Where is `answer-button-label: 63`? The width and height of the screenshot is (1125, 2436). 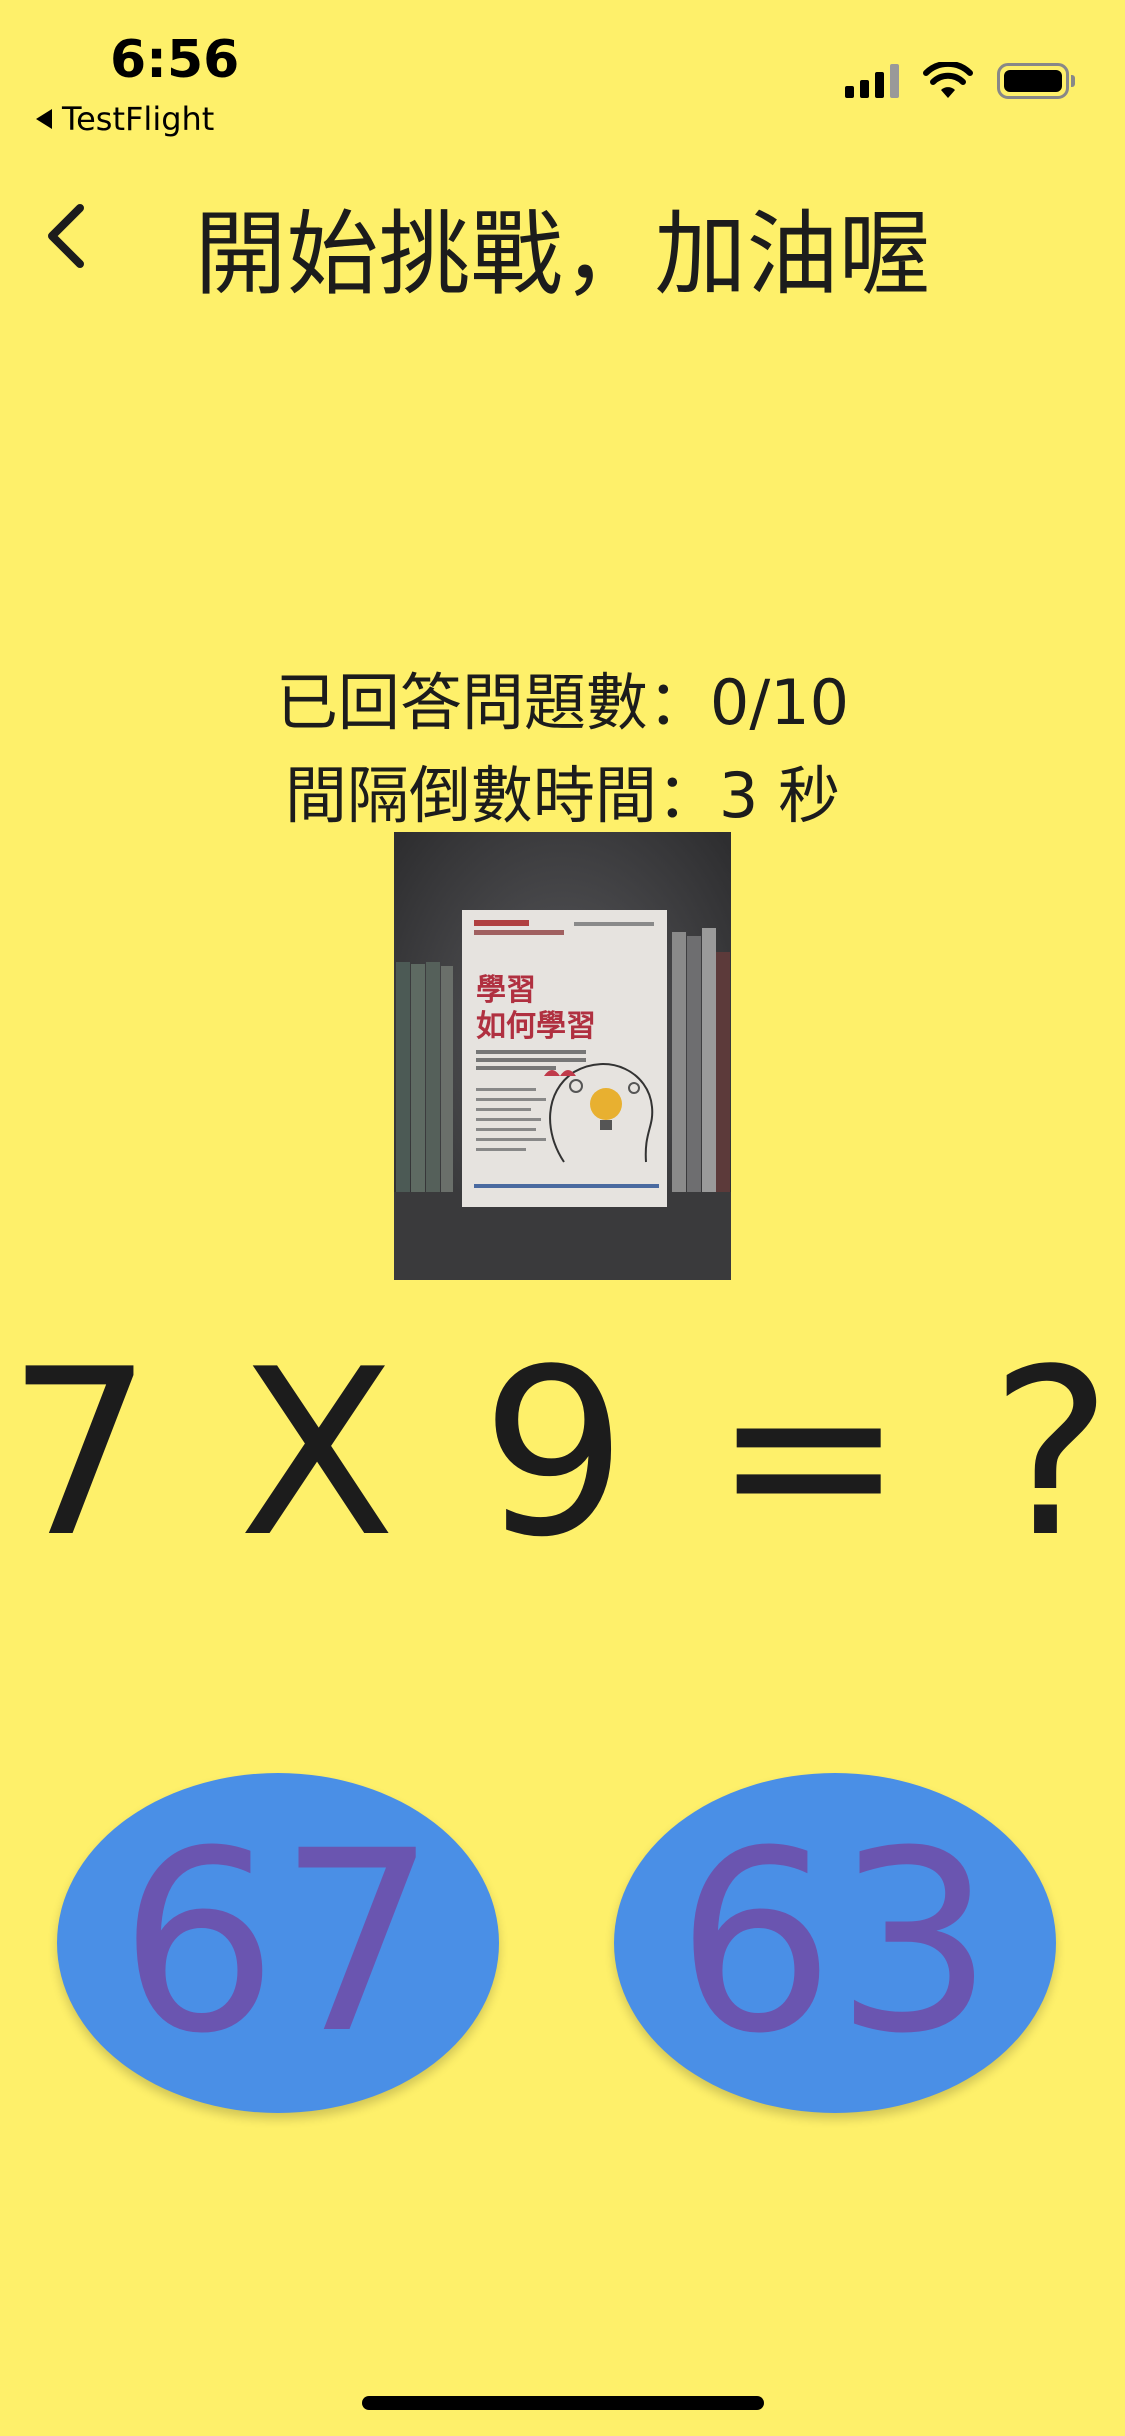 answer-button-label: 63 is located at coordinates (835, 1942).